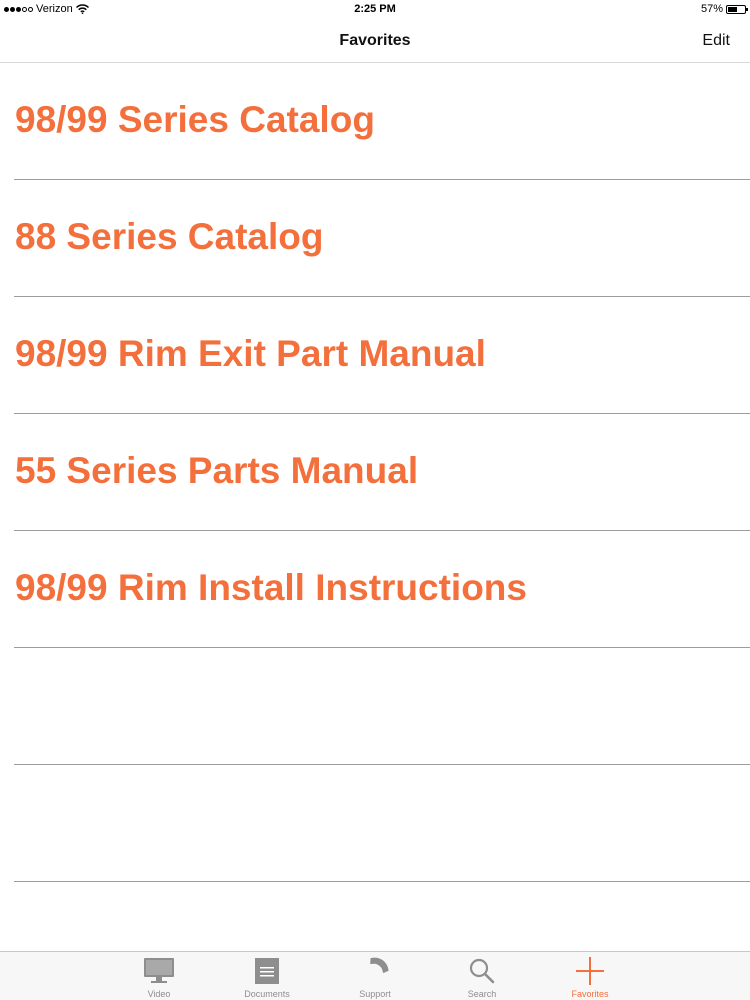 This screenshot has height=1000, width=750. I want to click on page-title: Favorites, so click(375, 40).